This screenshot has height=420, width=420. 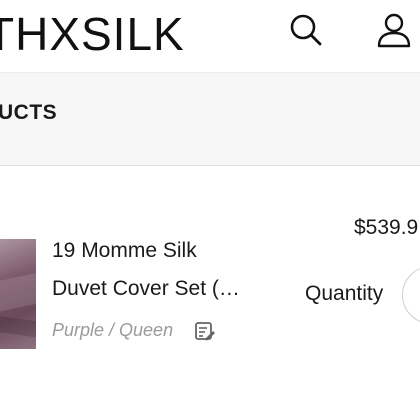 I want to click on brand-logo: THXSILK, so click(x=92, y=34).